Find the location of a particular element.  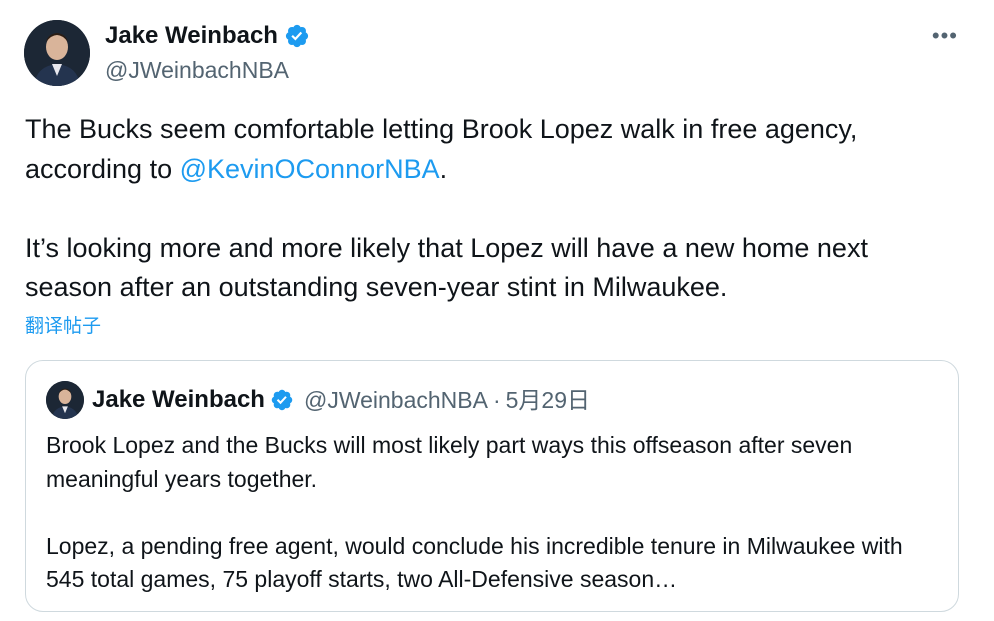

author-handle: @JWeinbachNBA is located at coordinates (197, 70).